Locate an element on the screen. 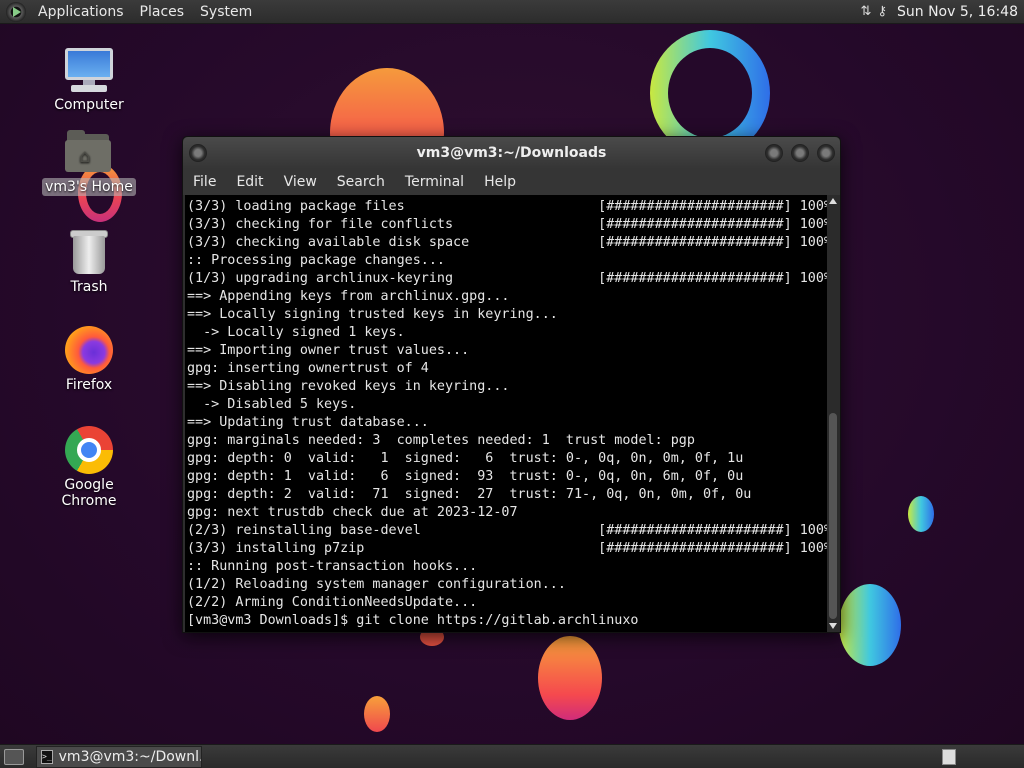 The image size is (1024, 768). desktop-icon-firefox: Firefox is located at coordinates (89, 360).